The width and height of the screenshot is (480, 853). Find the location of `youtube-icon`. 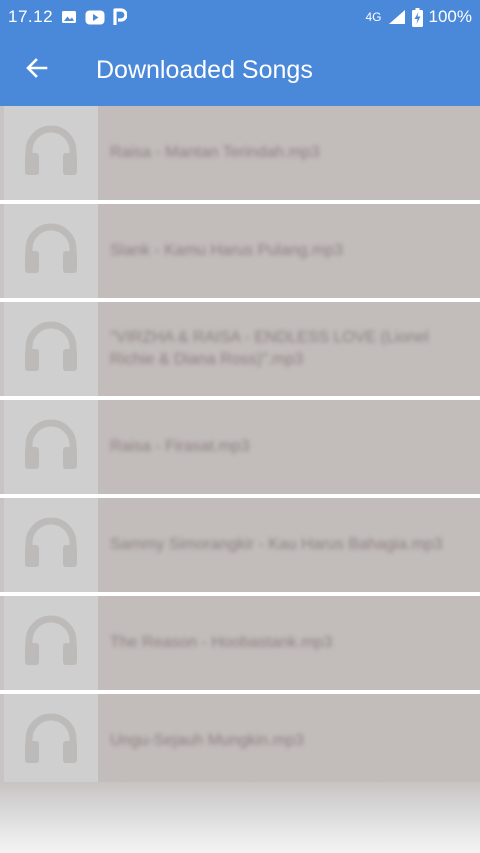

youtube-icon is located at coordinates (95, 17).